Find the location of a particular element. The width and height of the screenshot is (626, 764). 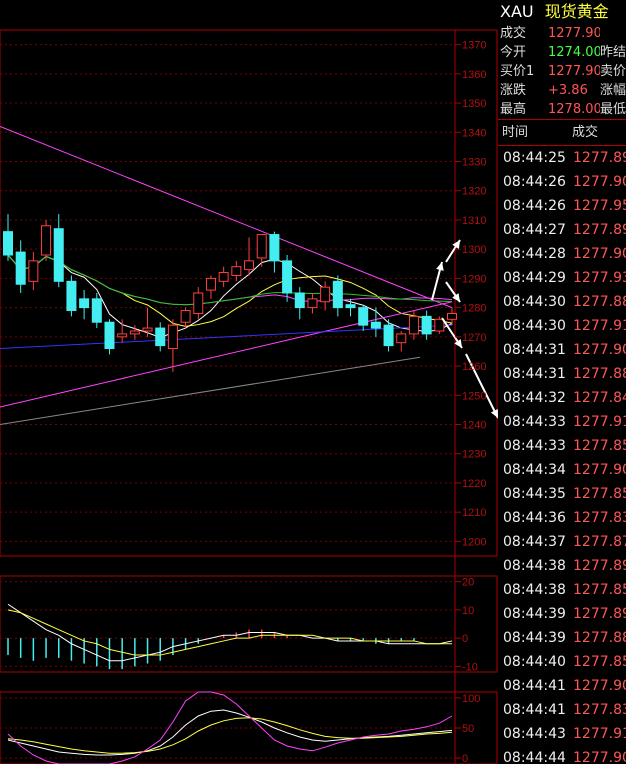

tick-label: 1300 is located at coordinates (474, 250).